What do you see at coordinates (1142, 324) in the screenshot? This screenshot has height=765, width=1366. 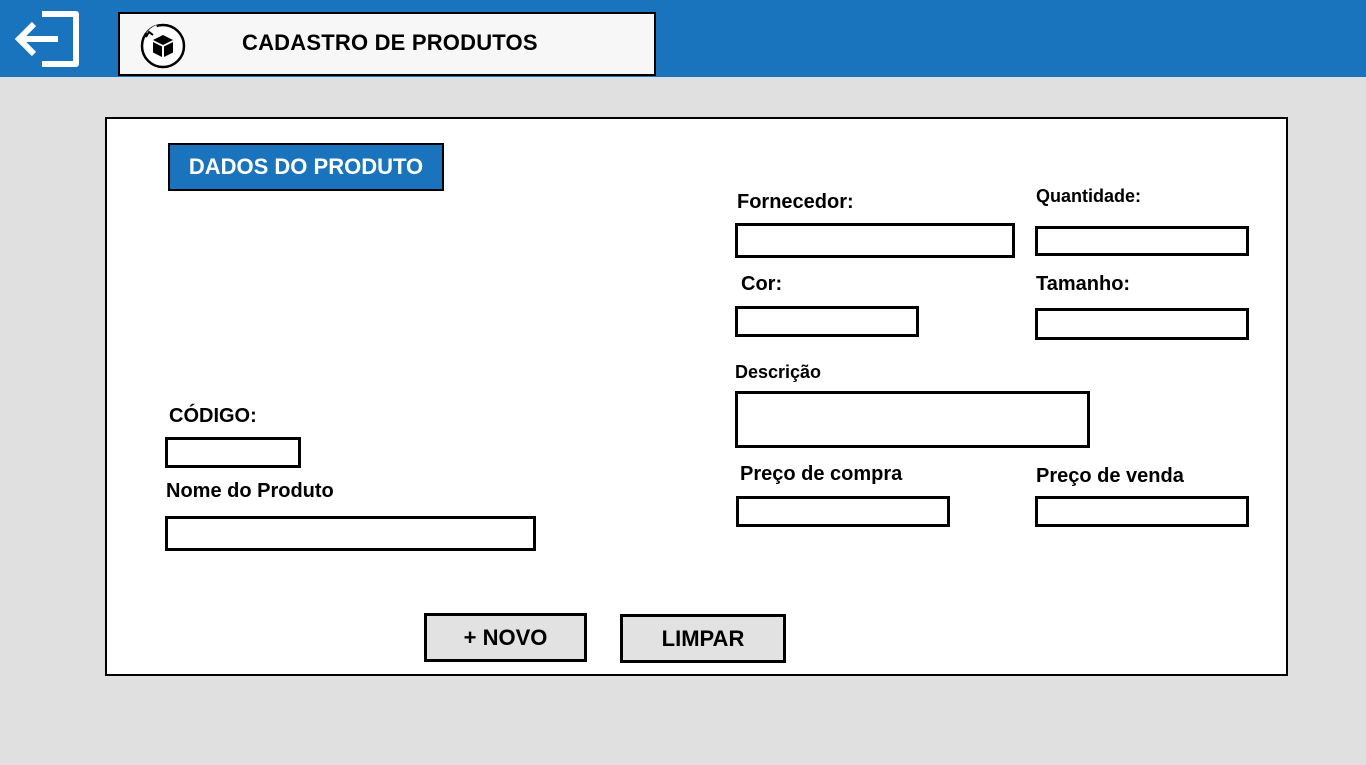 I see `tamanho-input` at bounding box center [1142, 324].